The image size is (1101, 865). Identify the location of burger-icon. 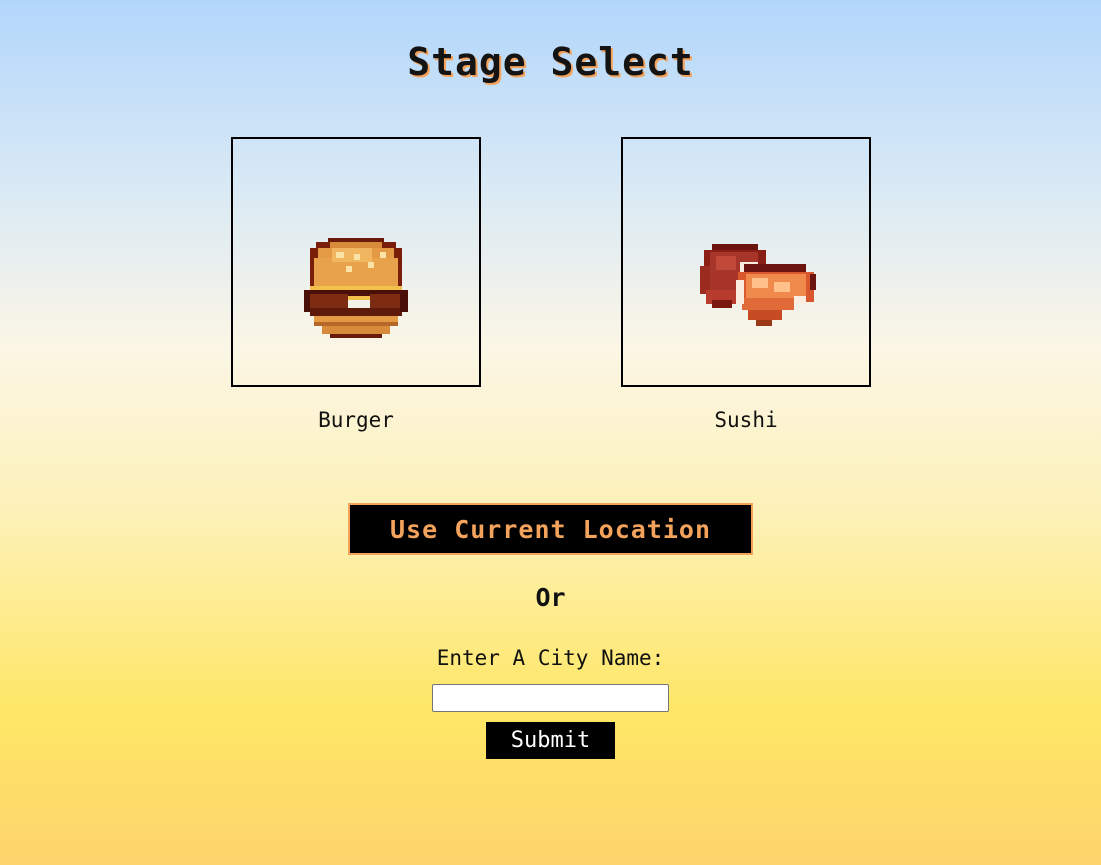
(356, 288).